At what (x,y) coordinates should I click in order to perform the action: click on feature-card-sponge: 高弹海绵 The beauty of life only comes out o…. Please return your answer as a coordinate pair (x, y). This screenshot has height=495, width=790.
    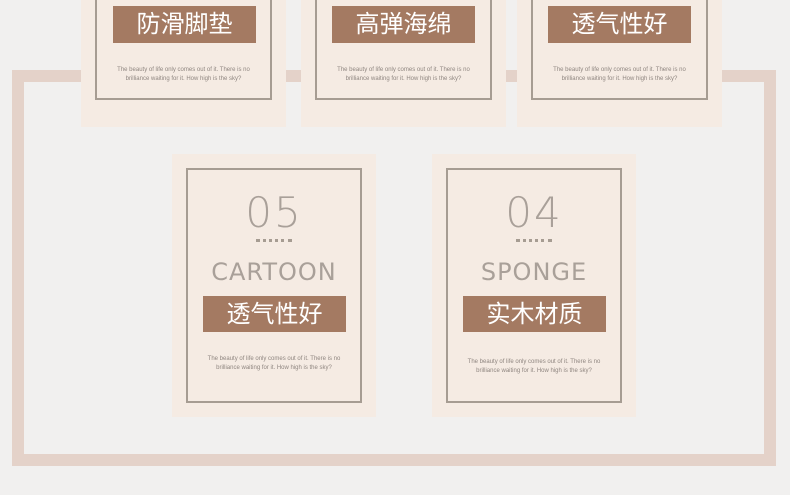
    Looking at the image, I should click on (403, 63).